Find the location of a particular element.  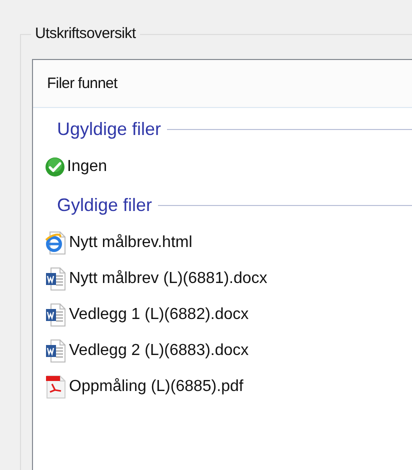

browser-document-icon is located at coordinates (56, 243).